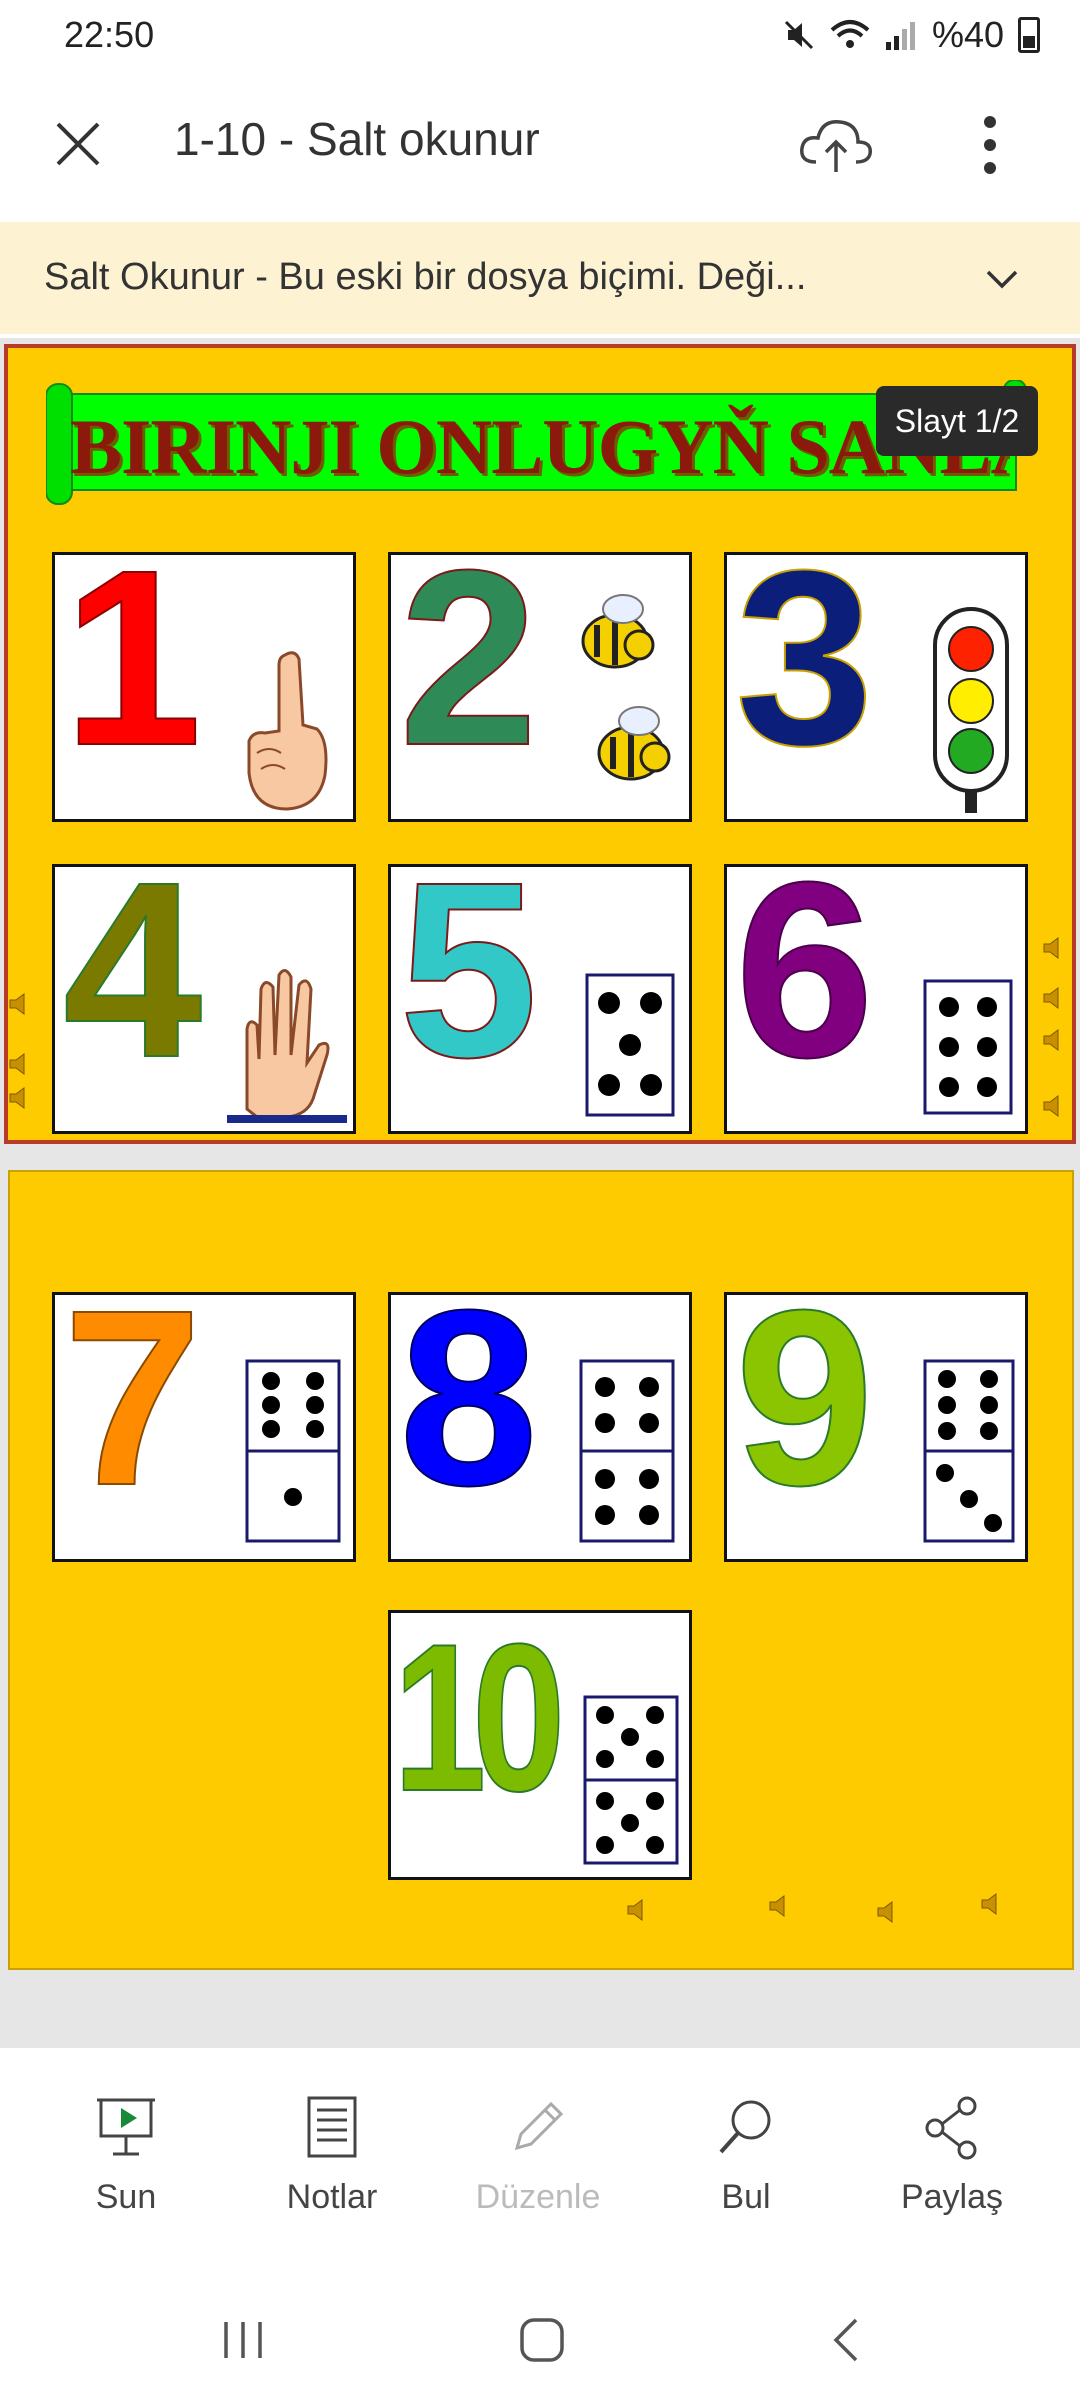  I want to click on document-title: 1-10 - Salt okunur, so click(357, 139).